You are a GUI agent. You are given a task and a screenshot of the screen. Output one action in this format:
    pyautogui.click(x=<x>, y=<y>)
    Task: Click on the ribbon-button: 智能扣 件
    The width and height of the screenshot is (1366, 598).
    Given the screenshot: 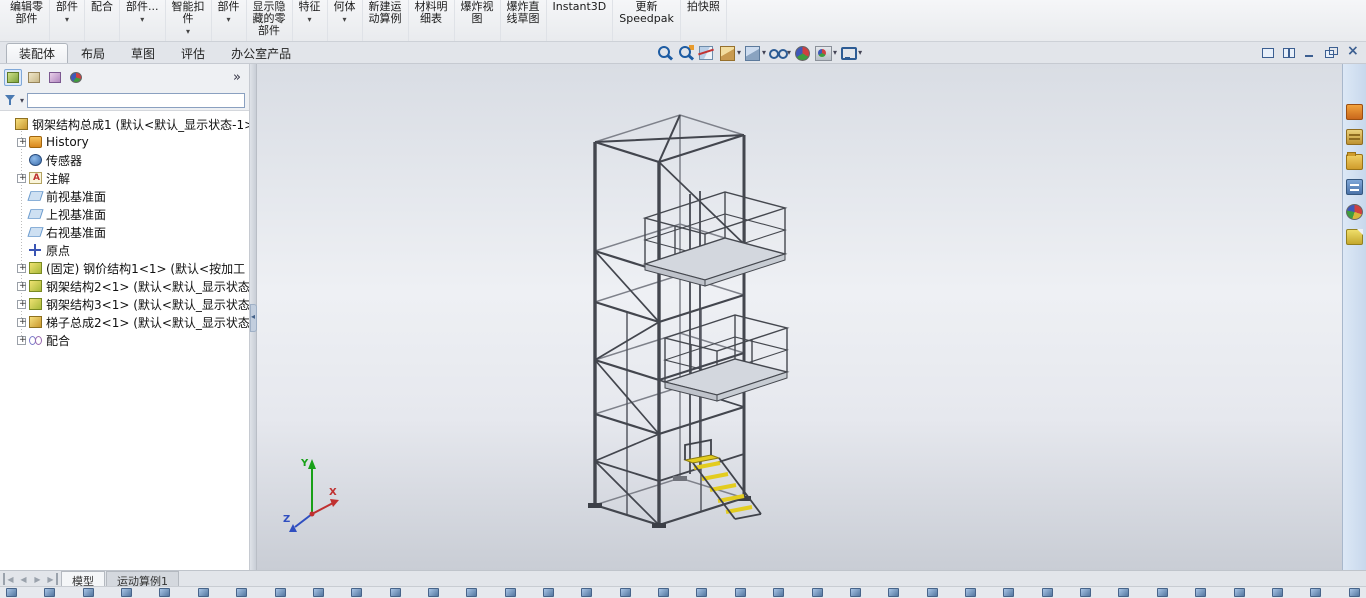 What is the action you would take?
    pyautogui.click(x=189, y=20)
    